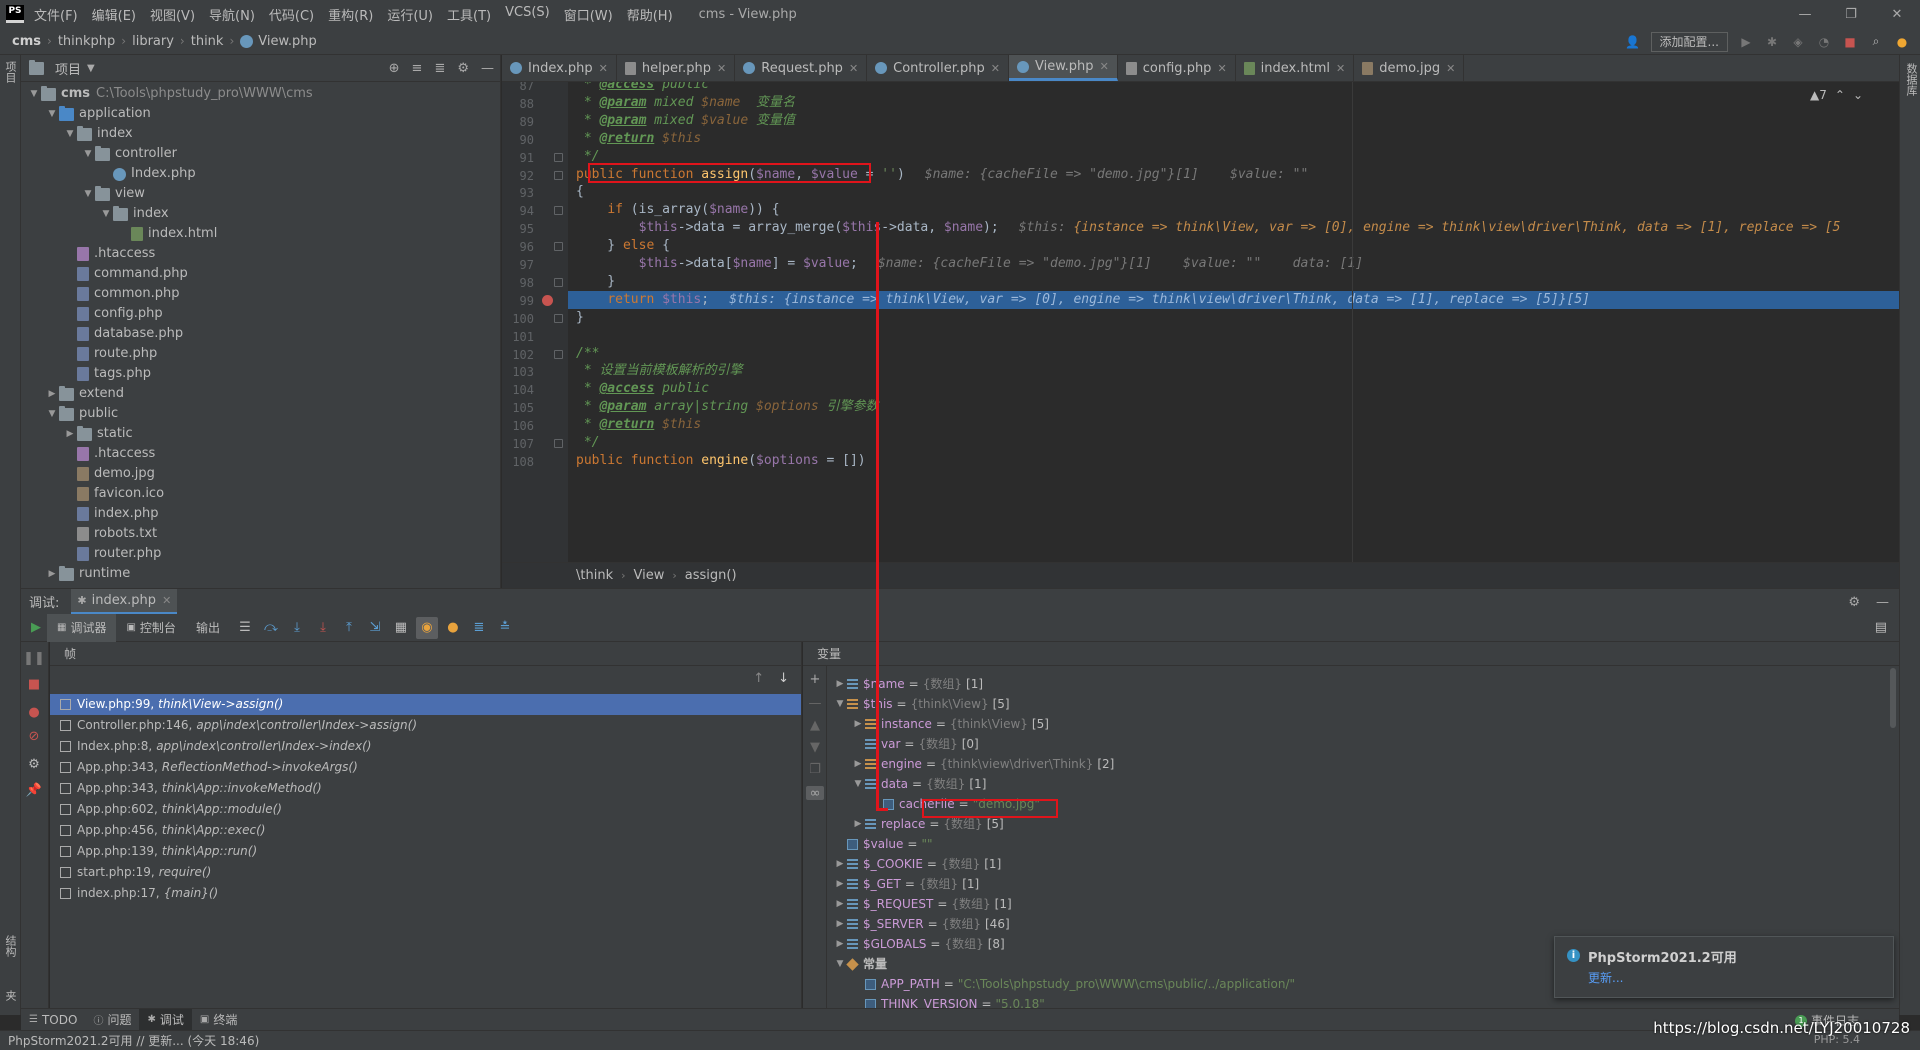 Image resolution: width=1920 pixels, height=1050 pixels. What do you see at coordinates (426, 627) in the screenshot?
I see `break-on-first-line-icon: ◉` at bounding box center [426, 627].